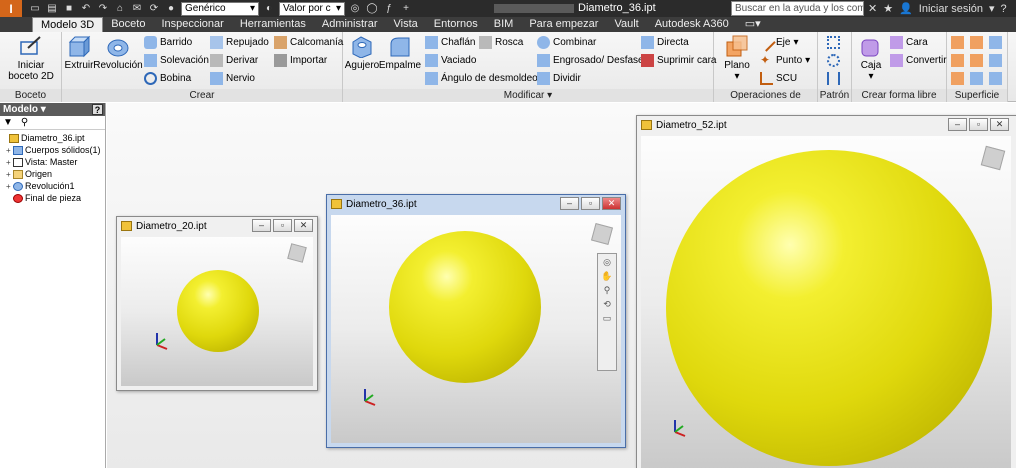 Image resolution: width=1016 pixels, height=468 pixels. I want to click on viewport, so click(217, 311).